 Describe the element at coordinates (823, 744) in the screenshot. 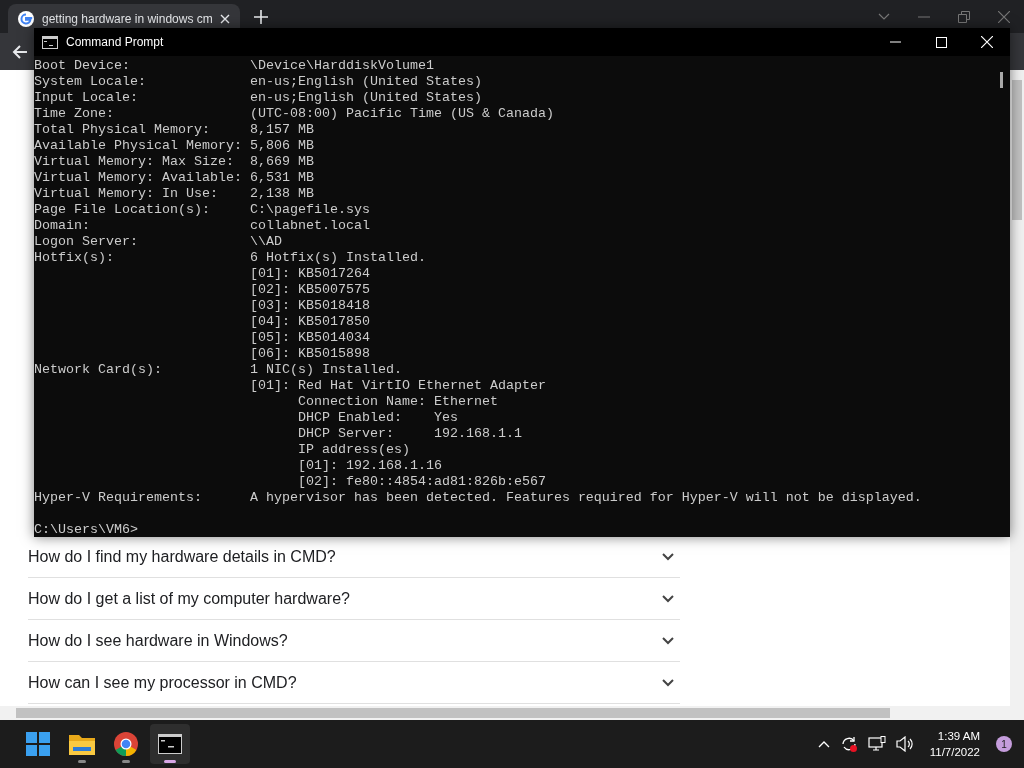

I see `chevron-up-icon` at that location.